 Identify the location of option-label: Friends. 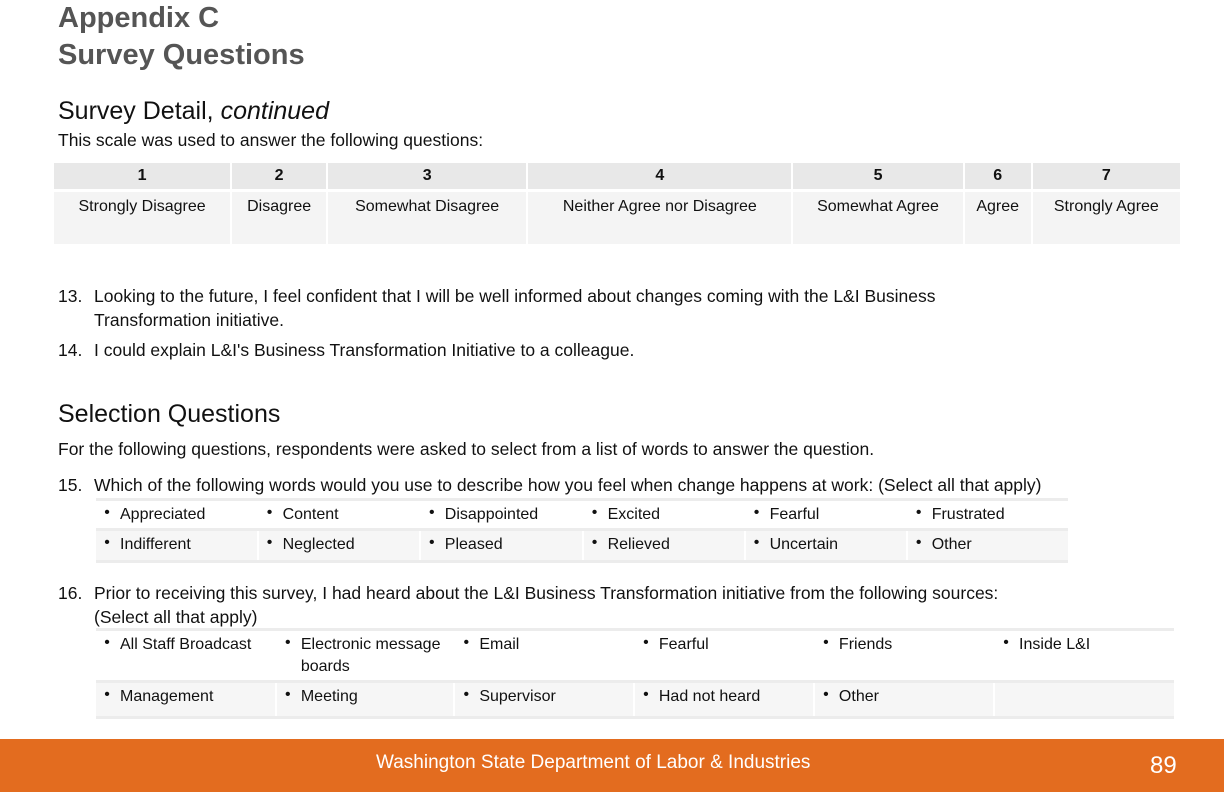
(865, 644).